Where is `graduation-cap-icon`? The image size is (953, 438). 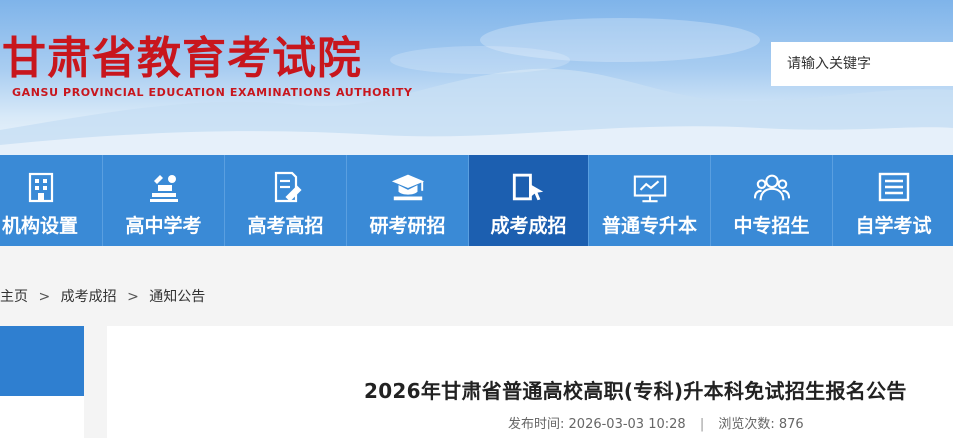 graduation-cap-icon is located at coordinates (408, 187).